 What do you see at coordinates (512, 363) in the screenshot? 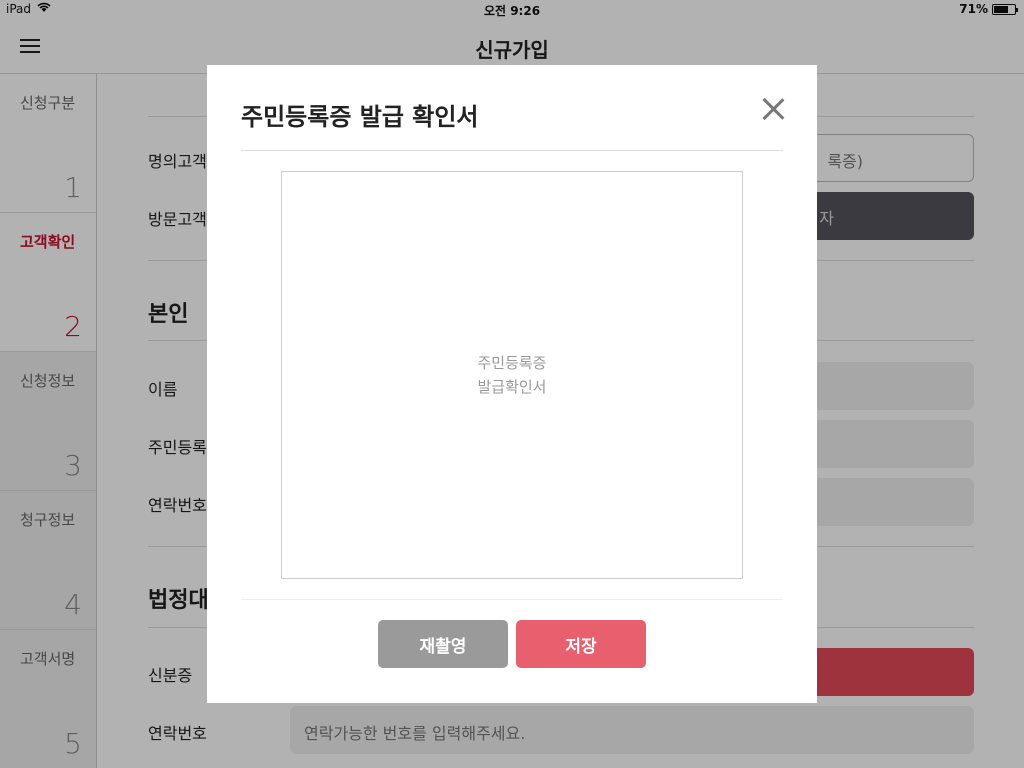
I see `preview-line-1: 주민등록증` at bounding box center [512, 363].